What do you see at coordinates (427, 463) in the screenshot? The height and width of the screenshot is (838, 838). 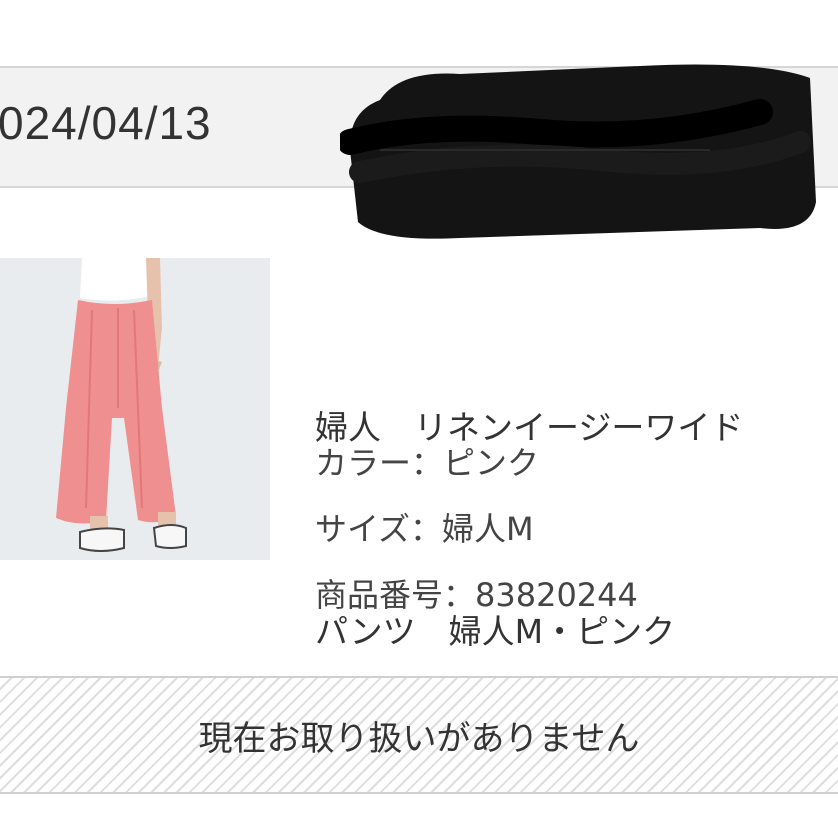 I see `product-color: カラー：ピンク` at bounding box center [427, 463].